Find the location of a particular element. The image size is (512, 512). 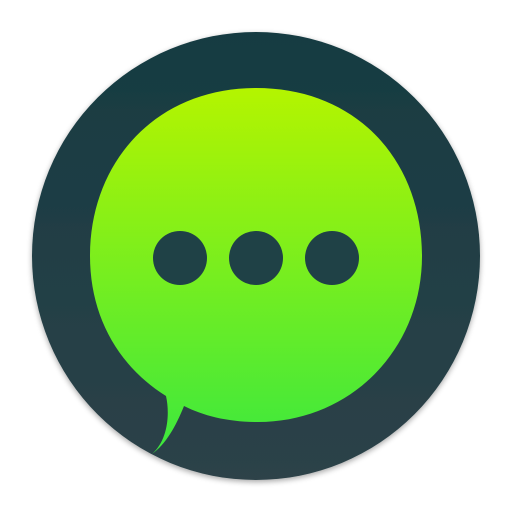

typing-dot-middle-icon is located at coordinates (256, 258).